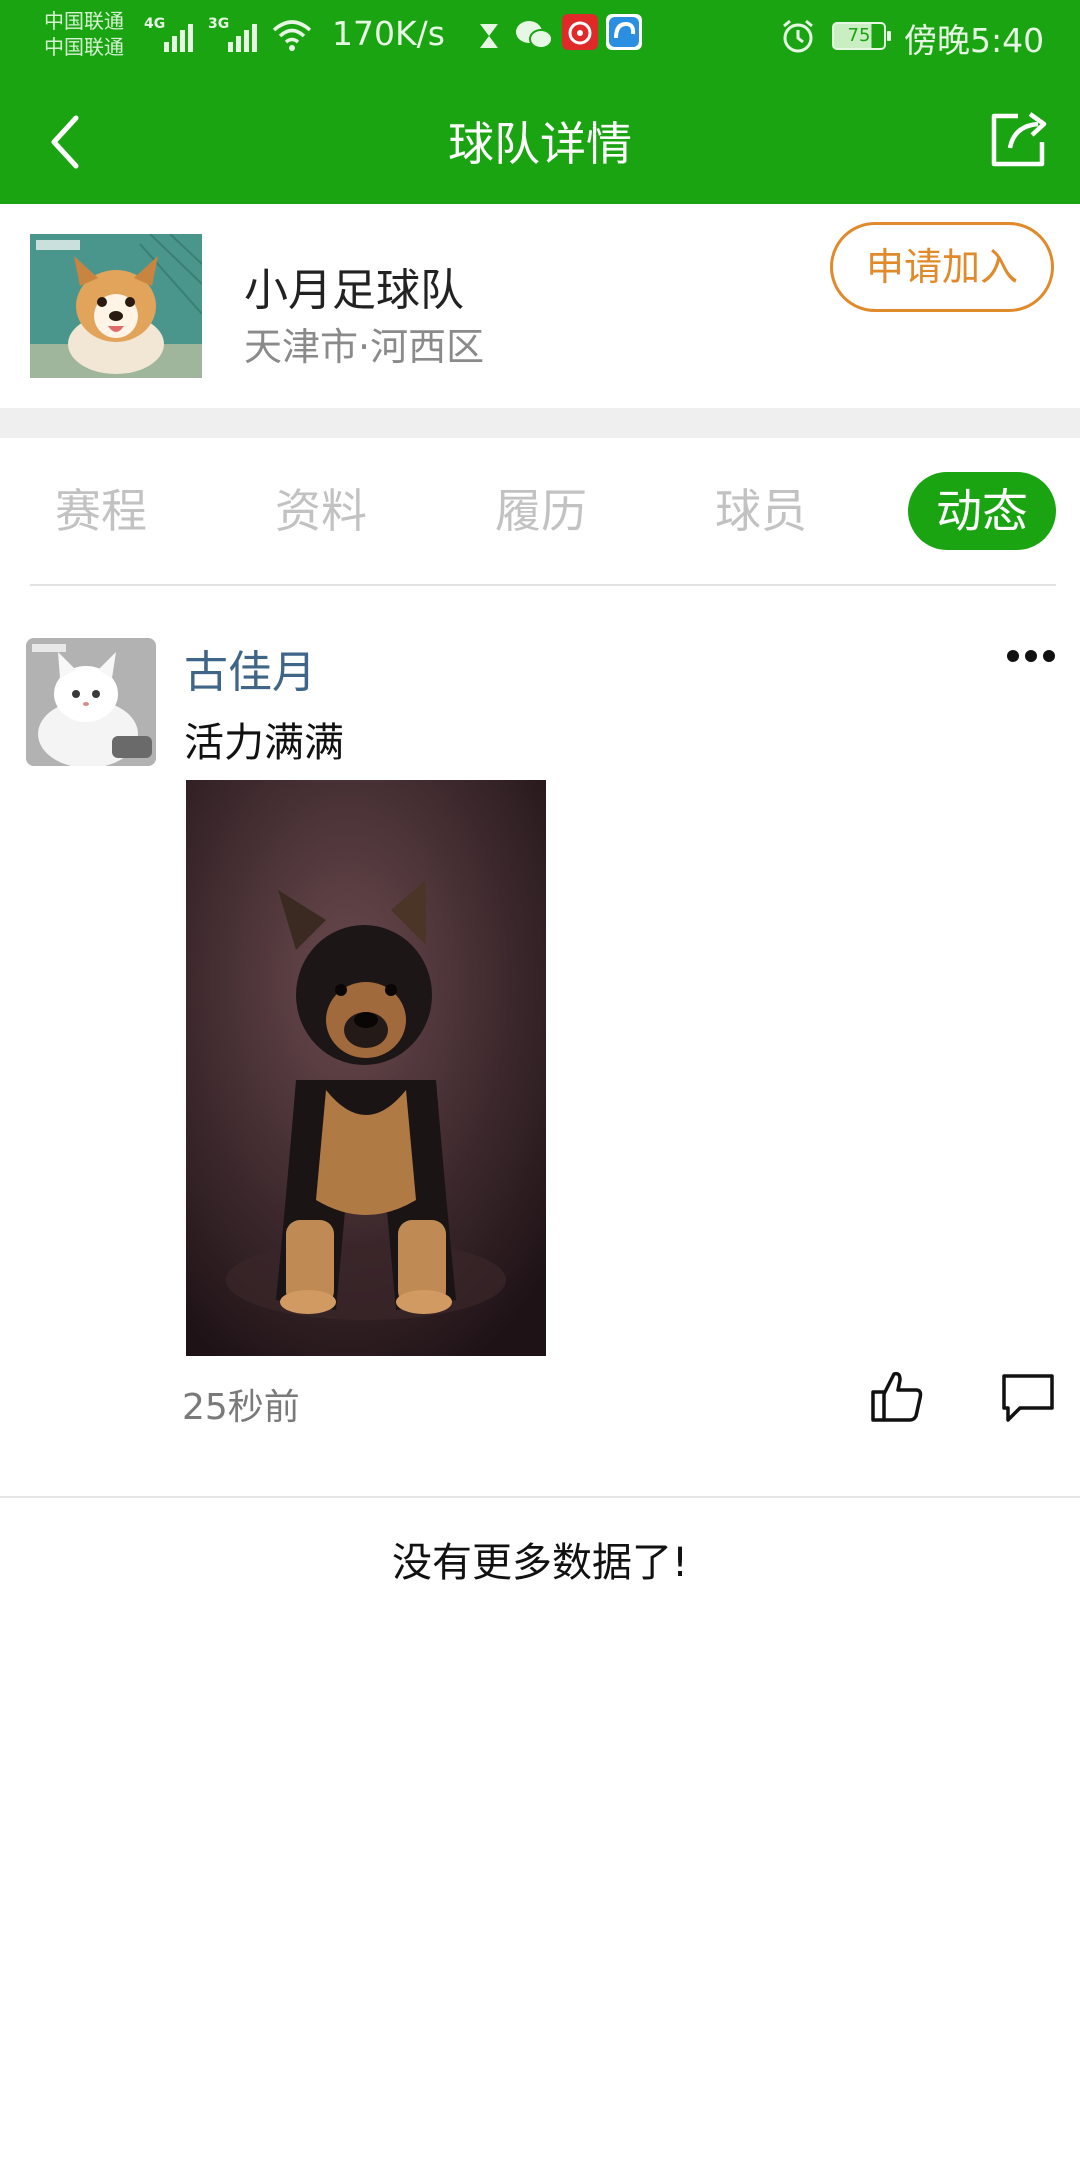 Image resolution: width=1080 pixels, height=2160 pixels. What do you see at coordinates (540, 423) in the screenshot?
I see `section-divider` at bounding box center [540, 423].